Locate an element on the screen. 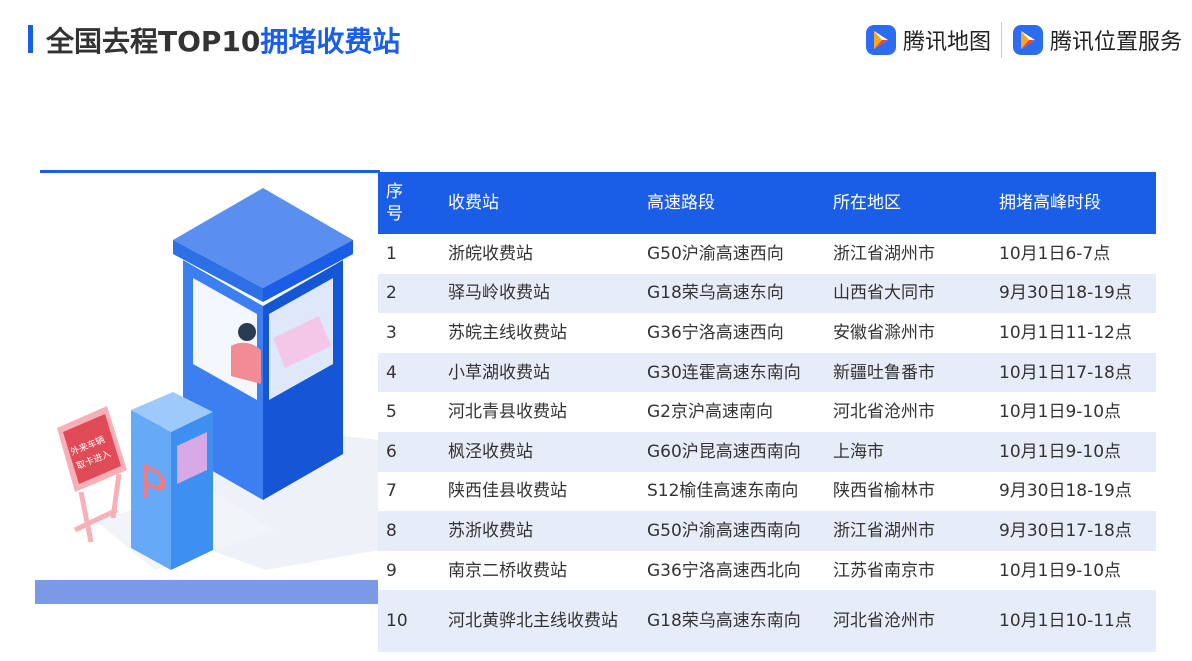 This screenshot has width=1192, height=661. cell-station: 小草湖收费站 is located at coordinates (539, 372).